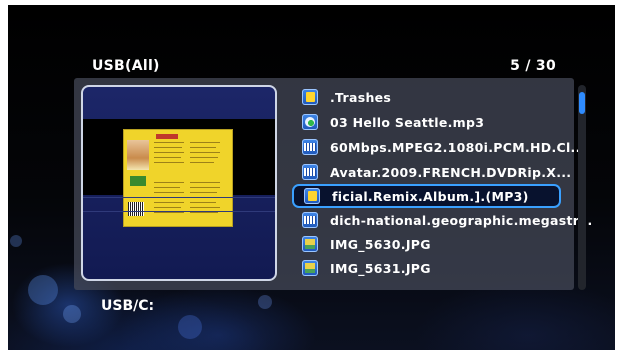 Image resolution: width=621 pixels, height=355 pixels. What do you see at coordinates (126, 66) in the screenshot?
I see `source-title: USB(All)` at bounding box center [126, 66].